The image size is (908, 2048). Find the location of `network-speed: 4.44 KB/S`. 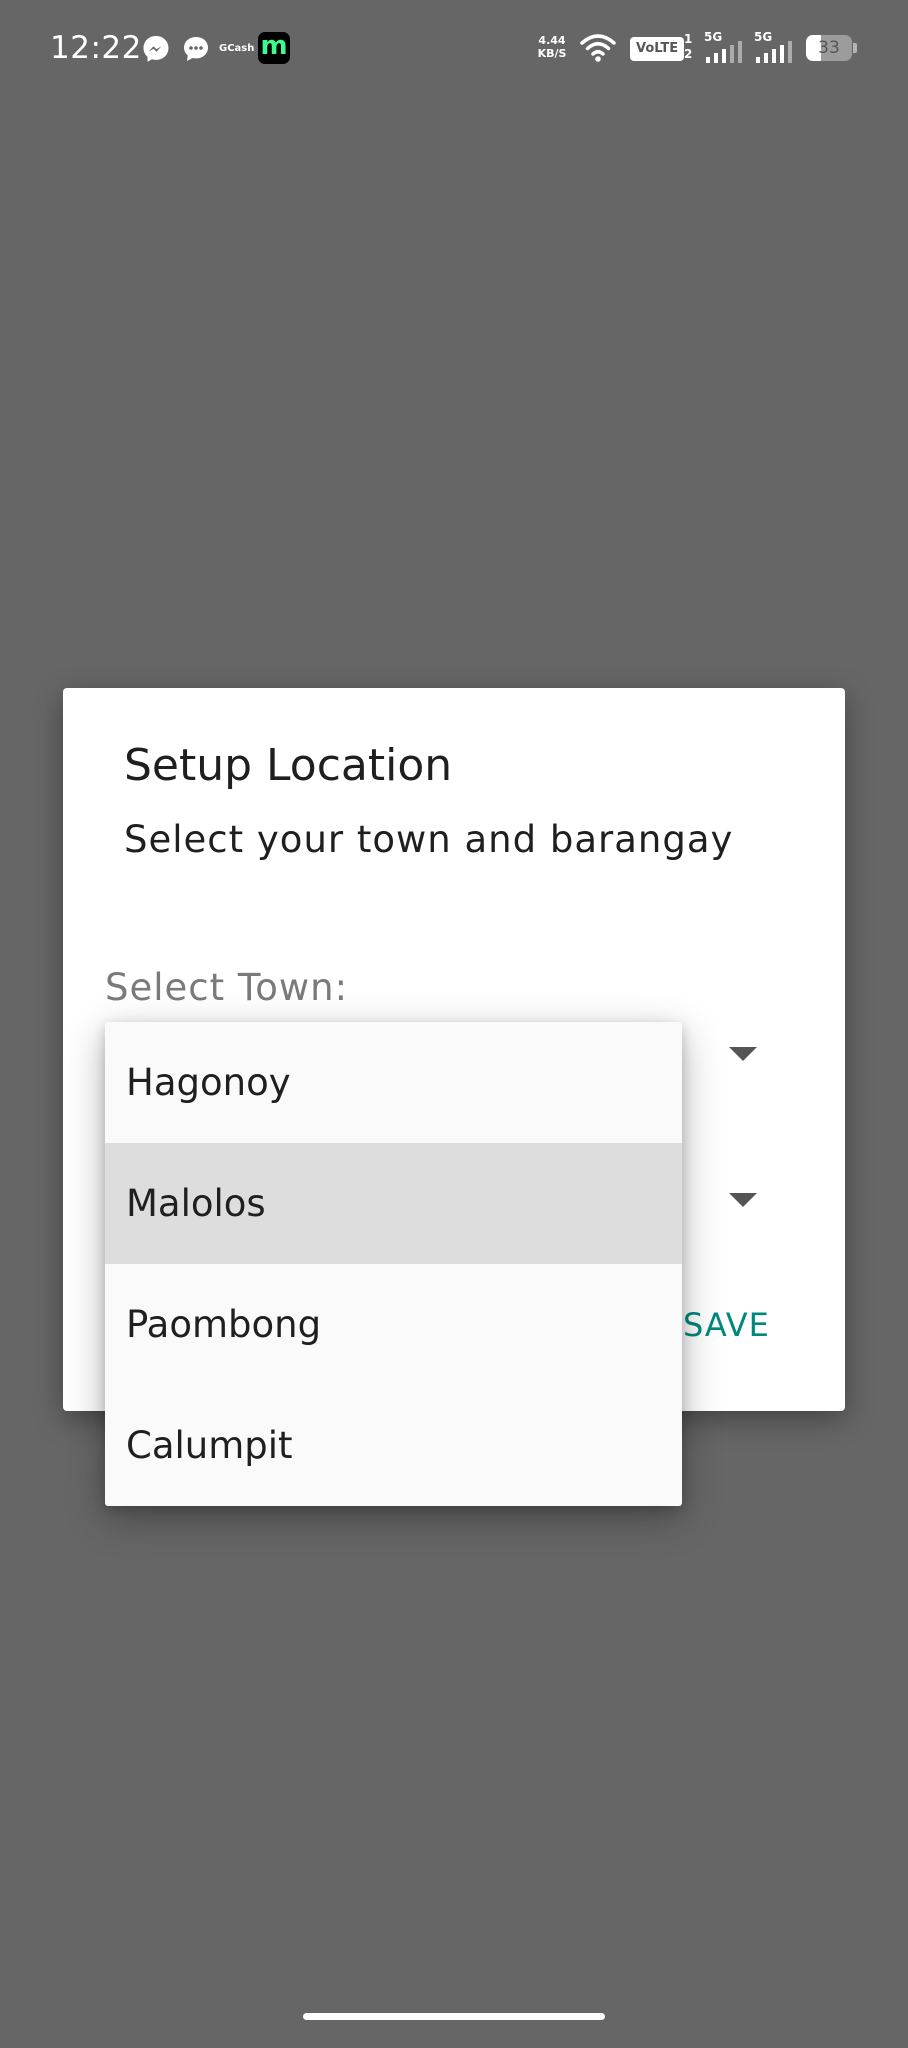

network-speed: 4.44 KB/S is located at coordinates (552, 47).